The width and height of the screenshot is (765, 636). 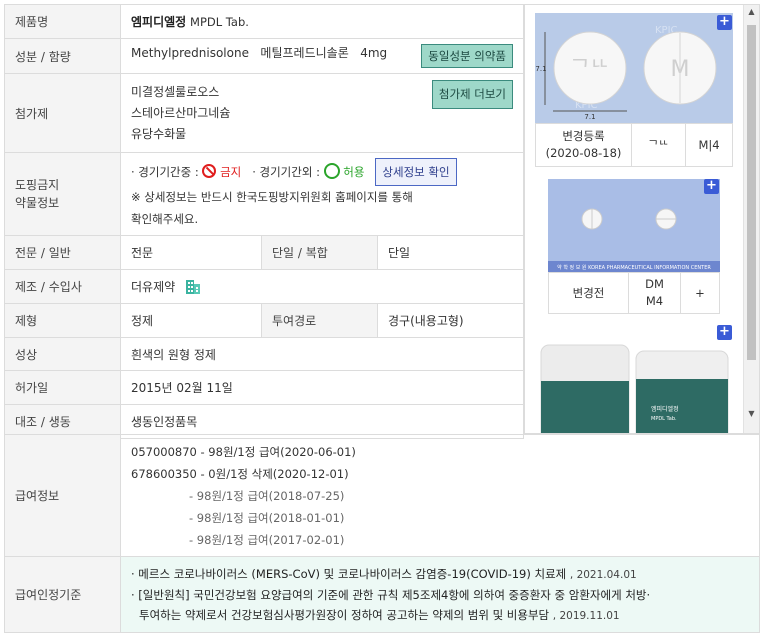 I want to click on reimbursement-history: - 98원/1정 급여(2017-02-01), so click(x=267, y=539).